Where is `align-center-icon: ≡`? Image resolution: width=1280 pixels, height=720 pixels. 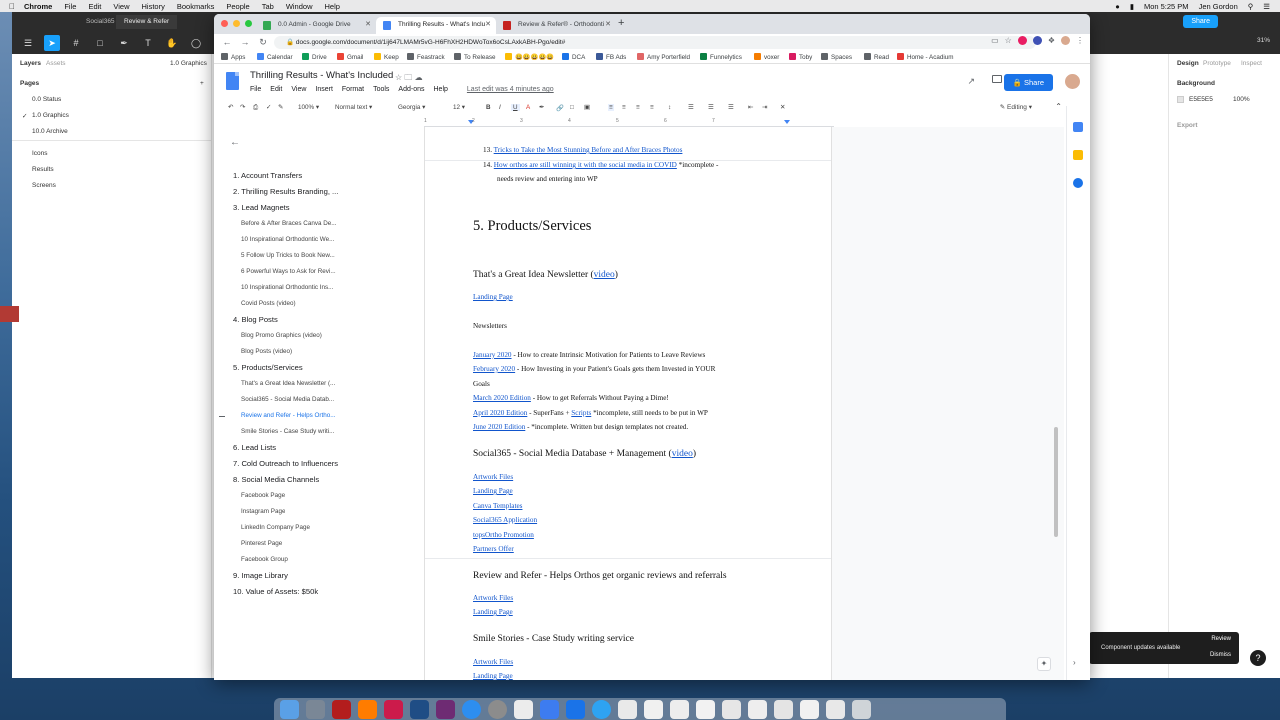 align-center-icon: ≡ is located at coordinates (624, 107).